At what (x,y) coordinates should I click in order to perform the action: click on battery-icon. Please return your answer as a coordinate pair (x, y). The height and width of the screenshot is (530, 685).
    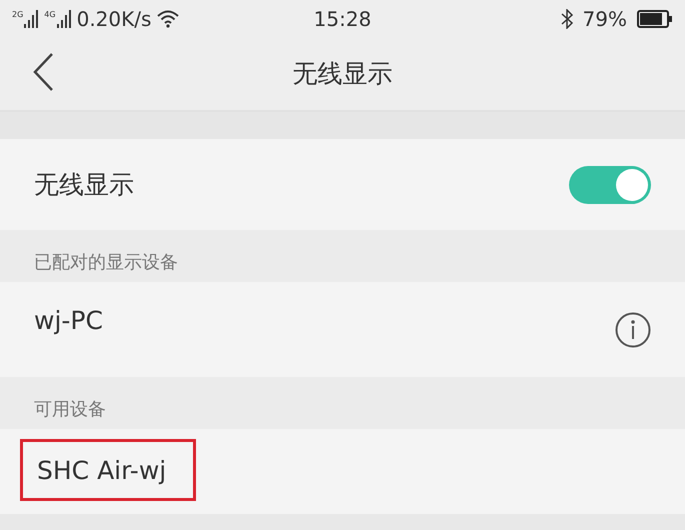
    Looking at the image, I should click on (654, 19).